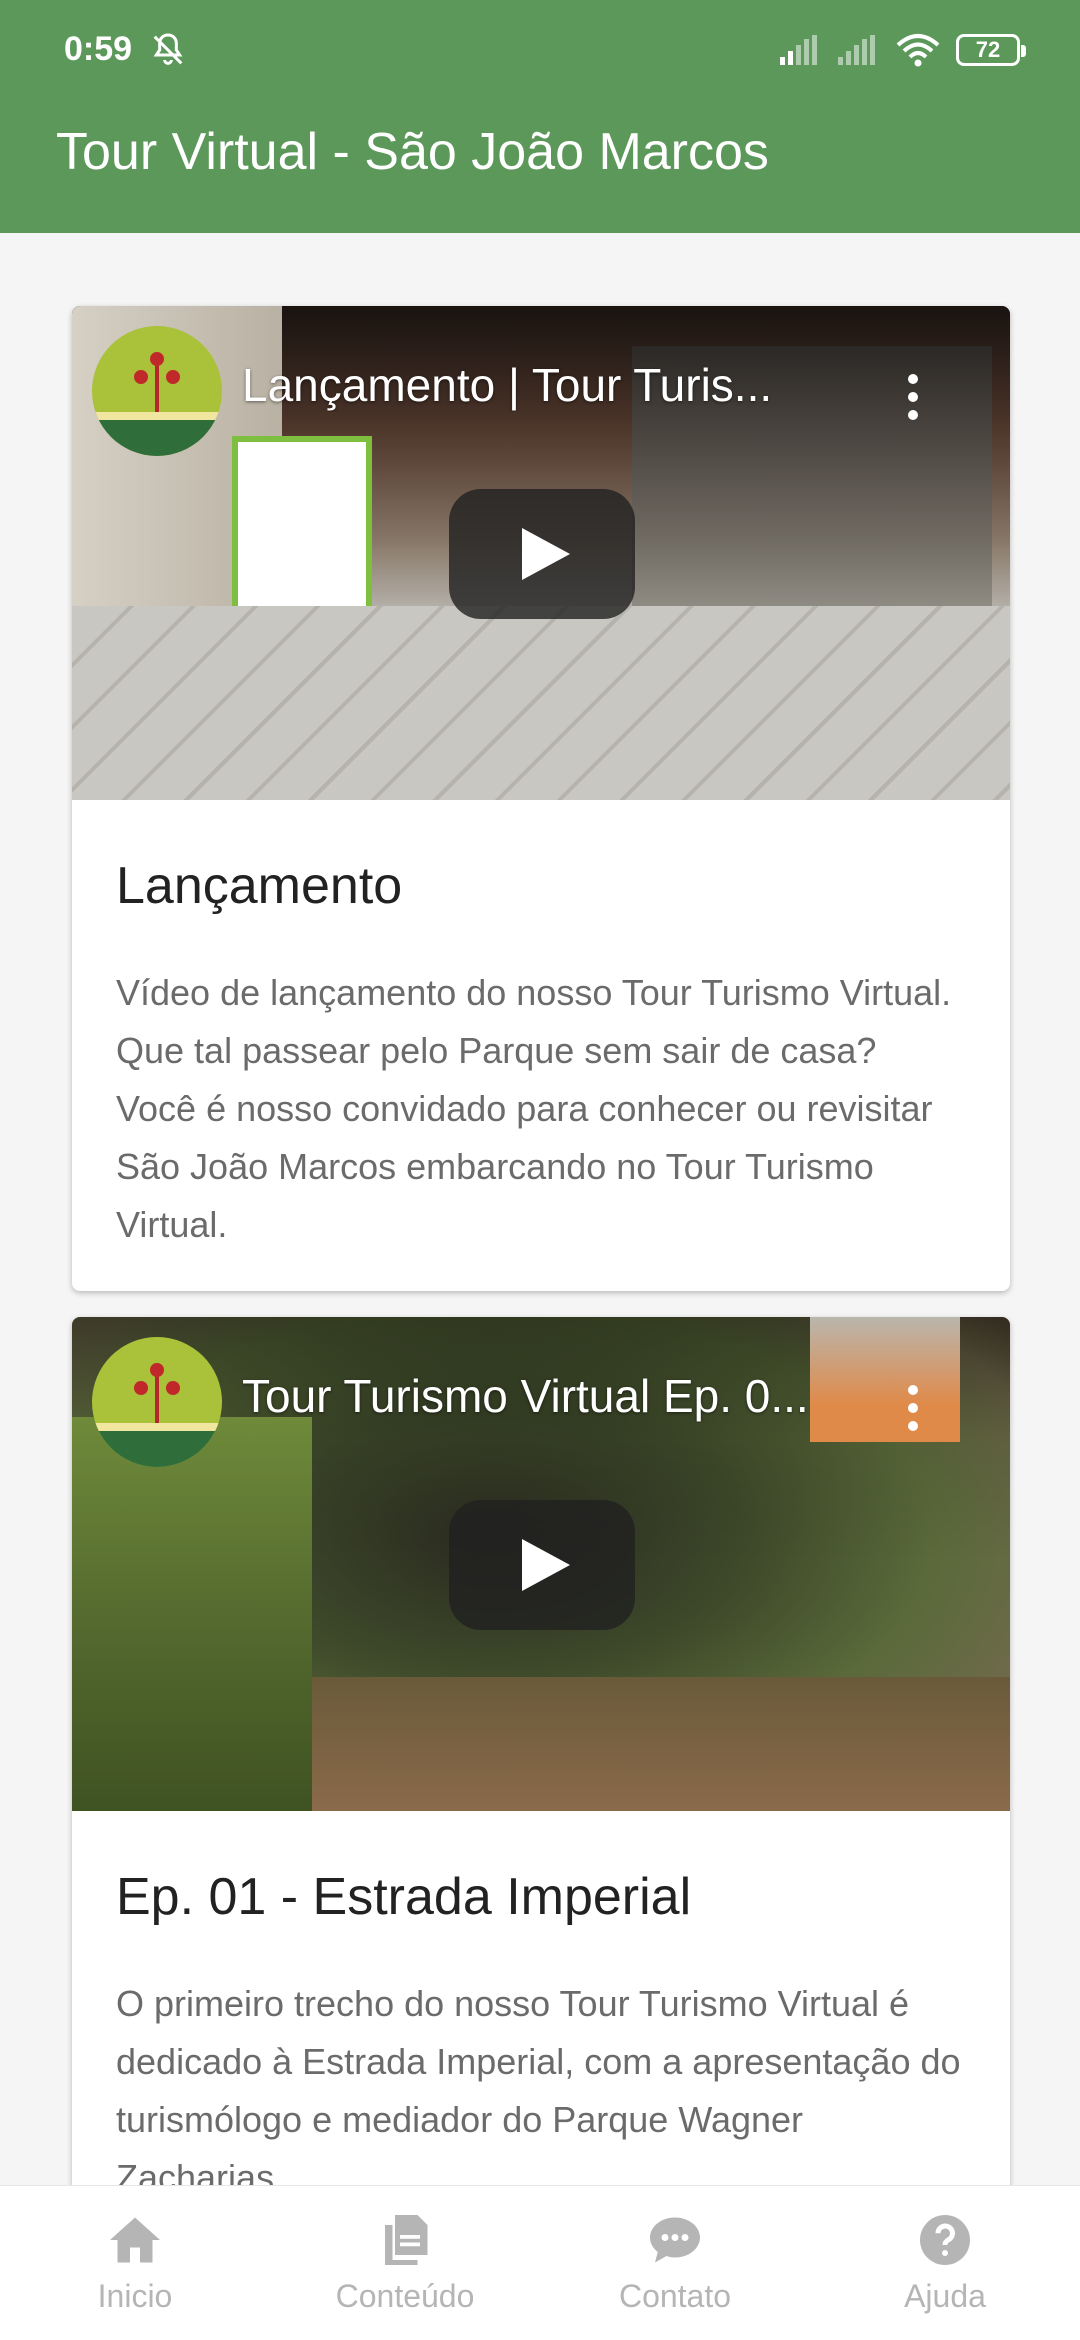 This screenshot has height=2340, width=1080. I want to click on bottom-navigation: Inicio Conteúdo Contato Ajuda, so click(540, 2262).